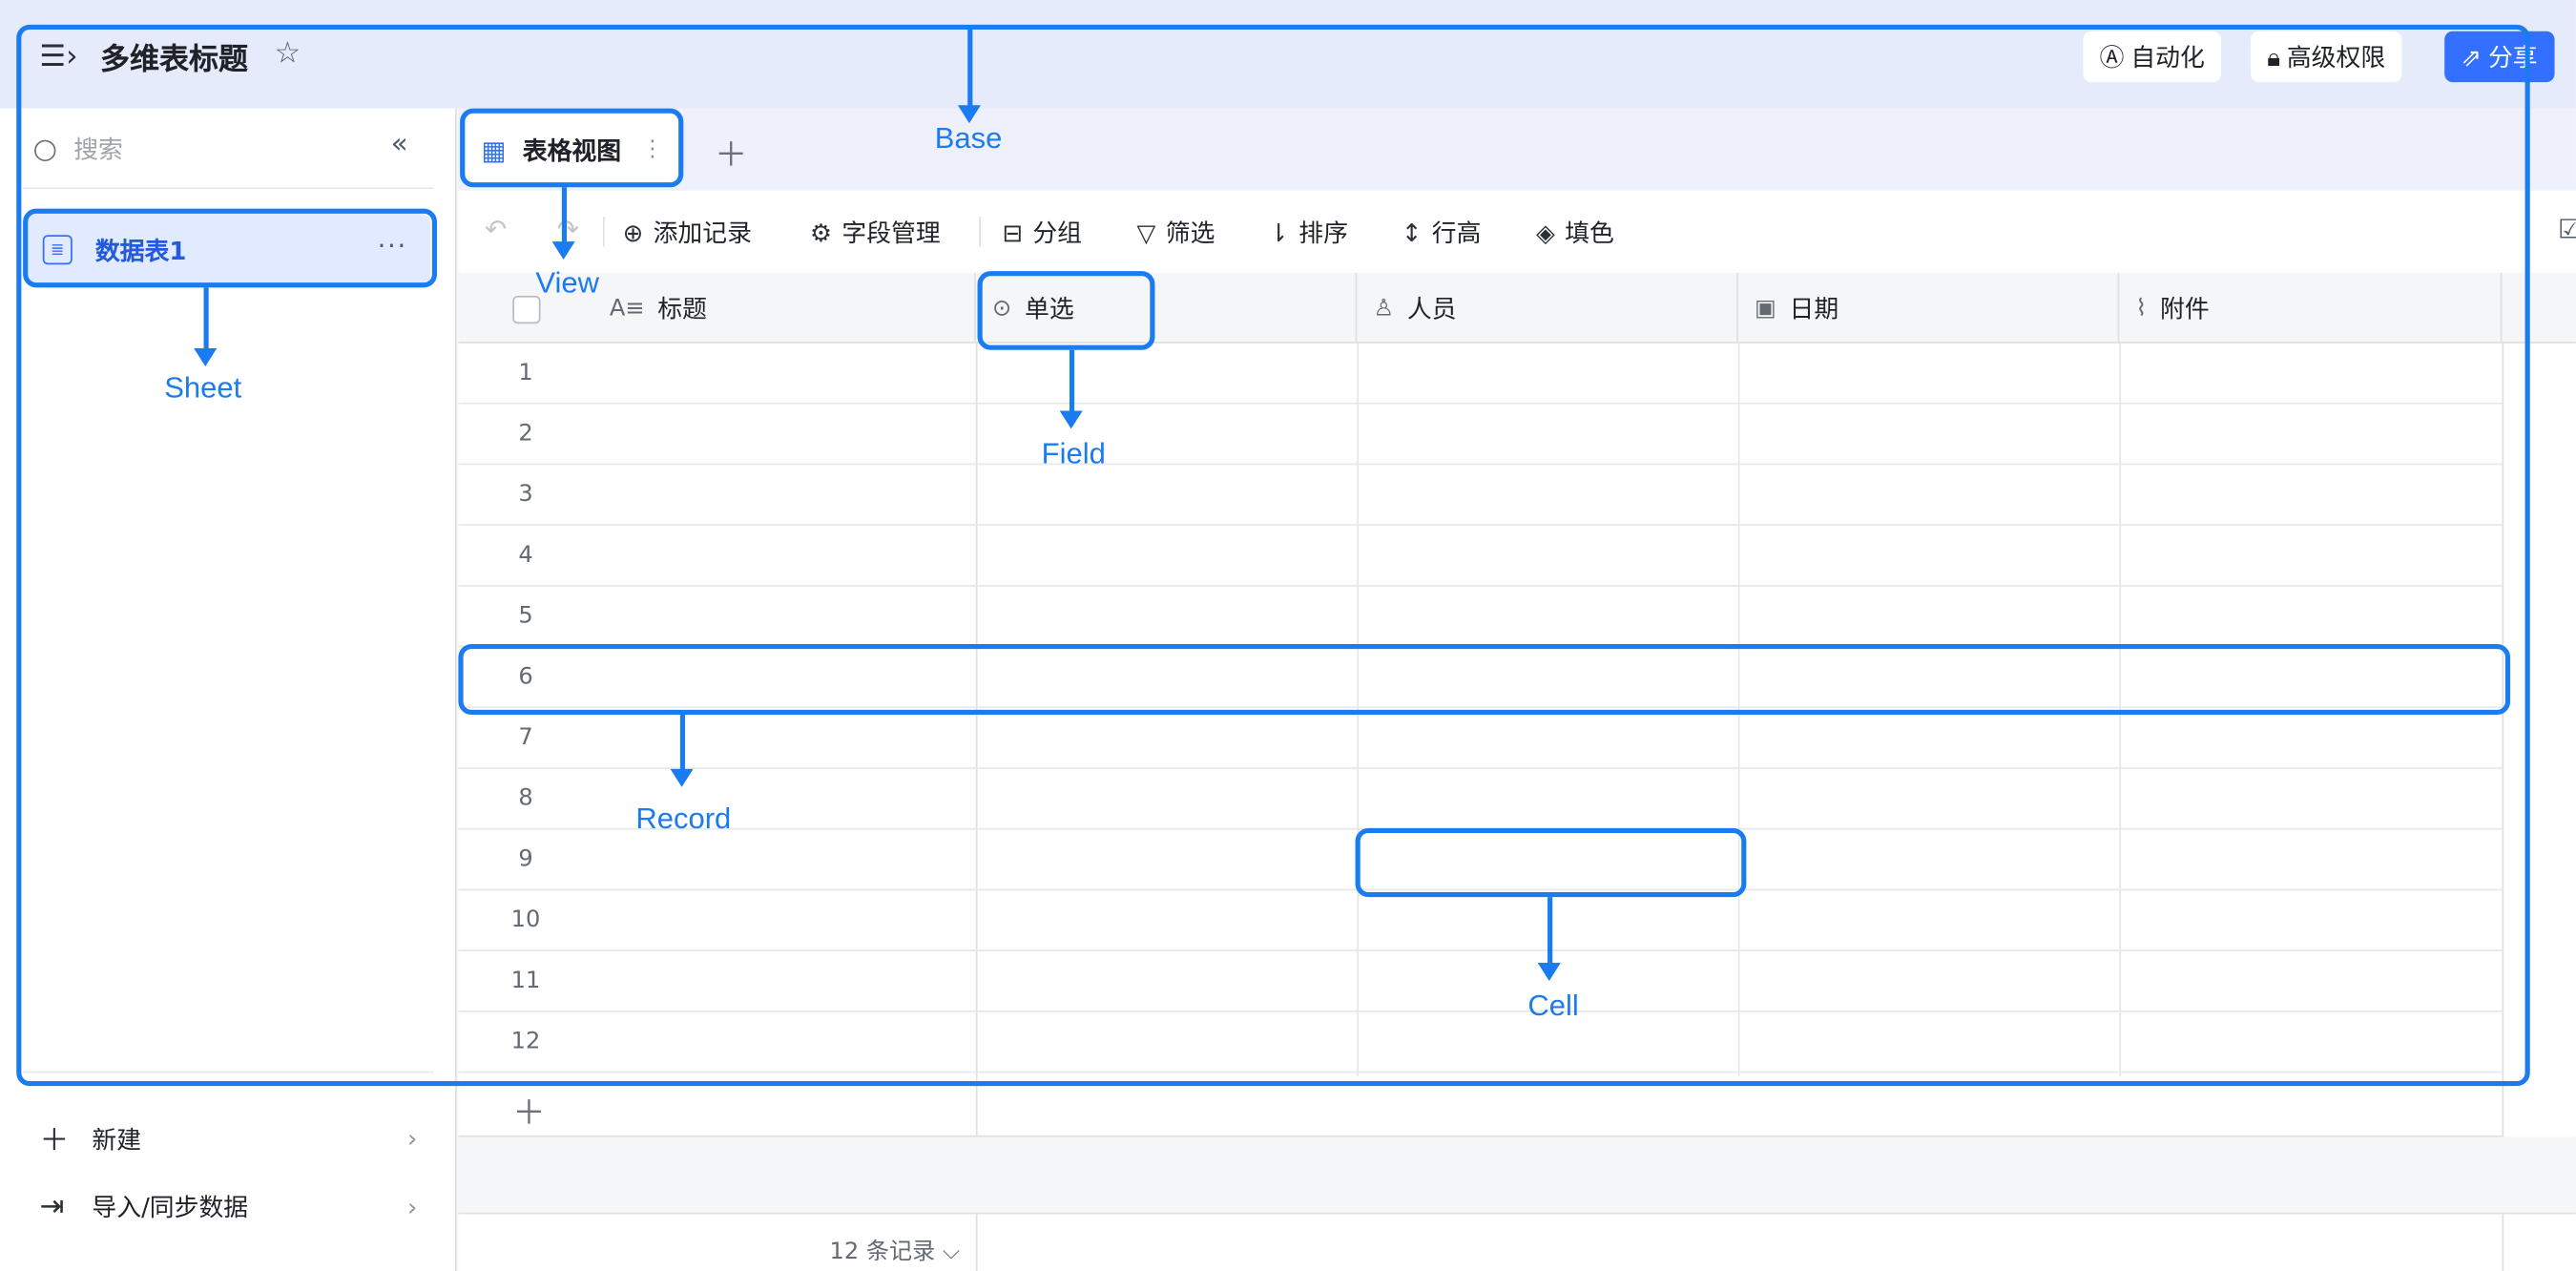 Image resolution: width=2576 pixels, height=1271 pixels. What do you see at coordinates (895, 1250) in the screenshot?
I see `record-count: 12 条记录 ⌵` at bounding box center [895, 1250].